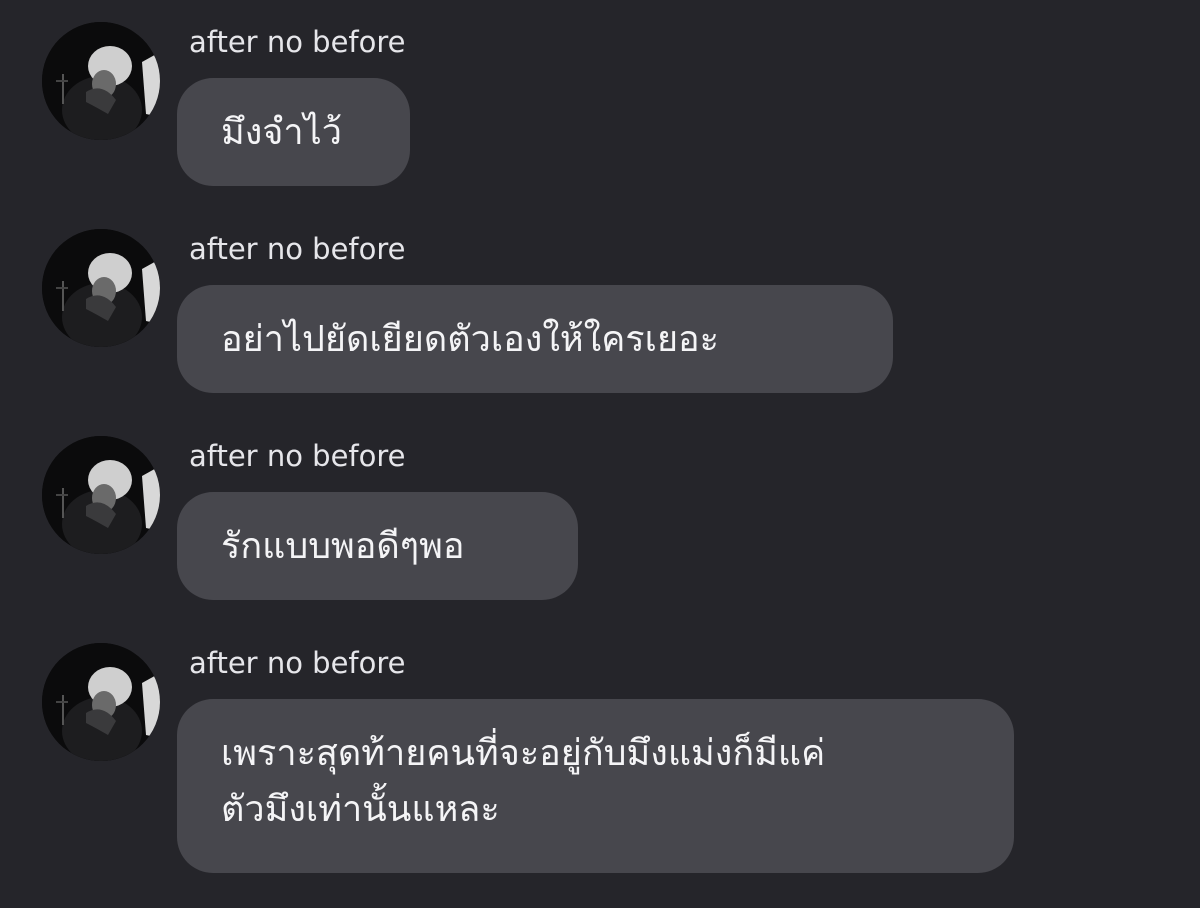  Describe the element at coordinates (293, 132) in the screenshot. I see `message-bubble: มึงจำไว้` at that location.